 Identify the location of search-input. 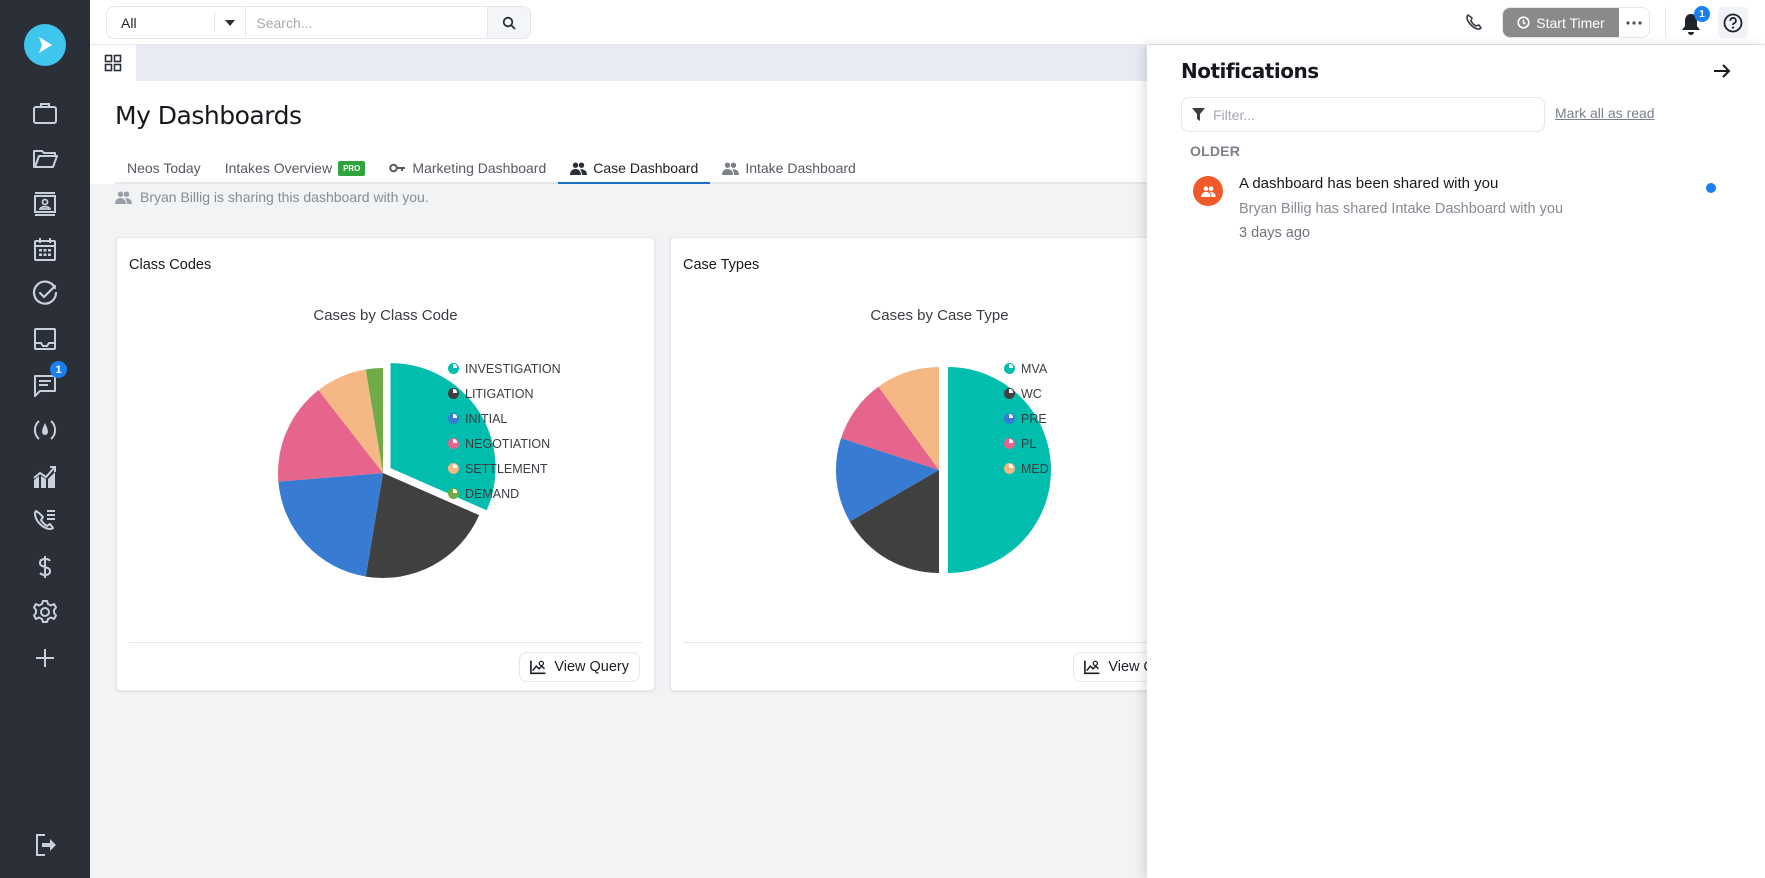
(366, 22).